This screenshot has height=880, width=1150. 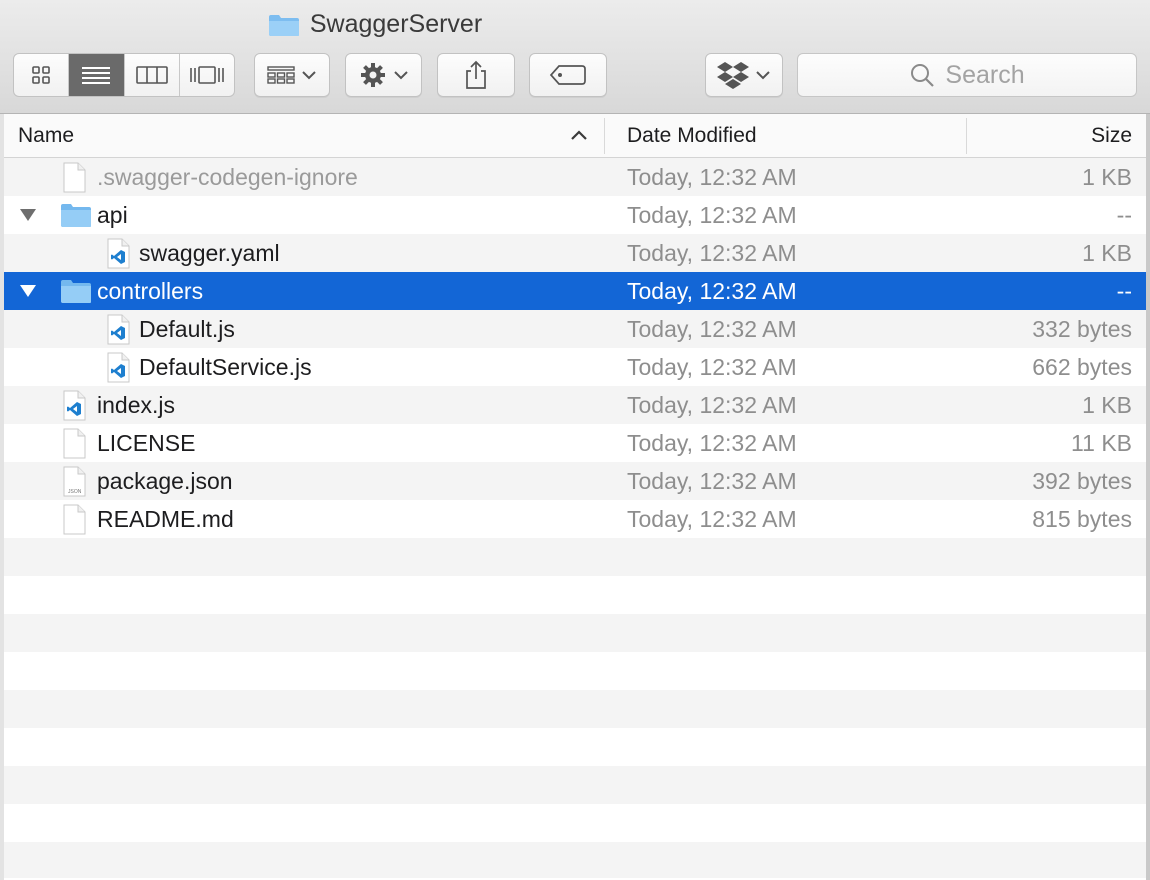 What do you see at coordinates (146, 442) in the screenshot?
I see `file-name: LICENSE` at bounding box center [146, 442].